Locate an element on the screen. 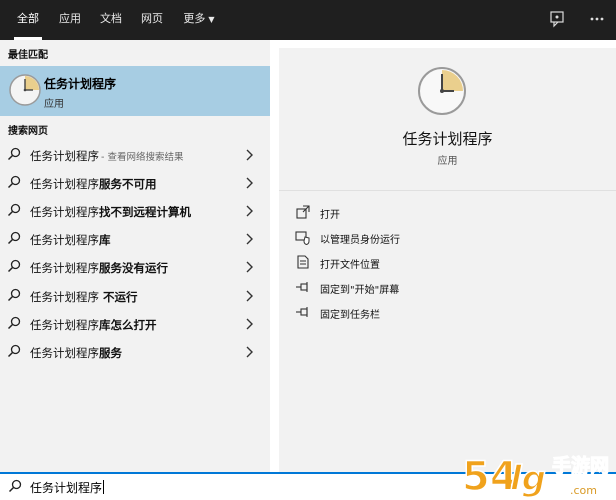  best-match-result: 任务计划程序 应用 is located at coordinates (135, 91).